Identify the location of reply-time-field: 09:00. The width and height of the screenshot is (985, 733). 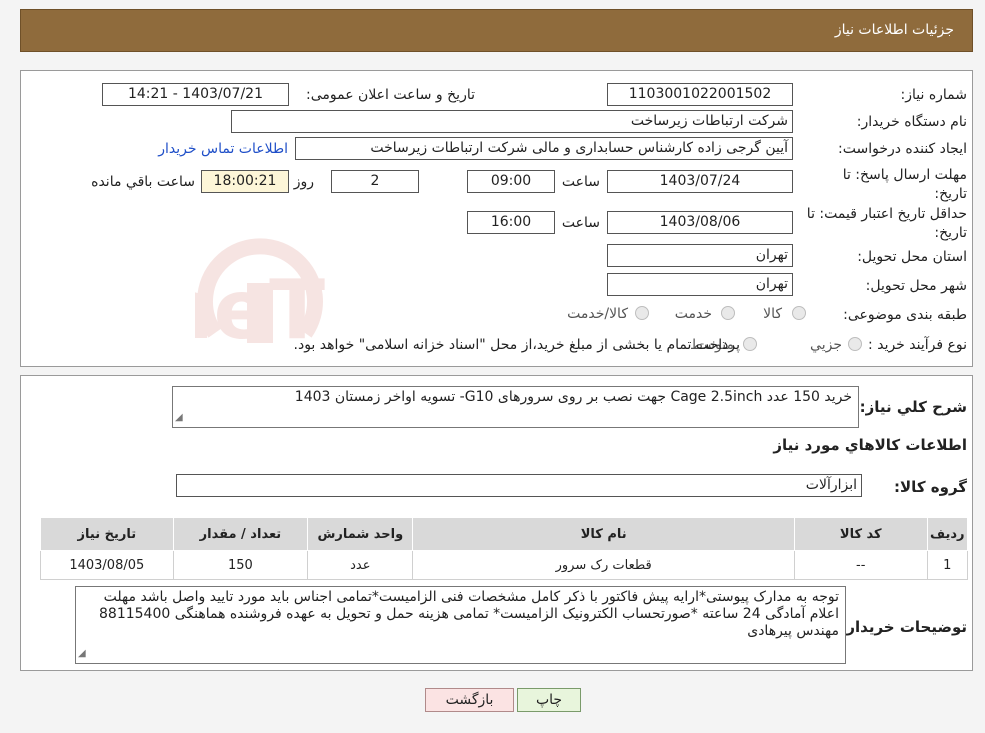
(511, 181).